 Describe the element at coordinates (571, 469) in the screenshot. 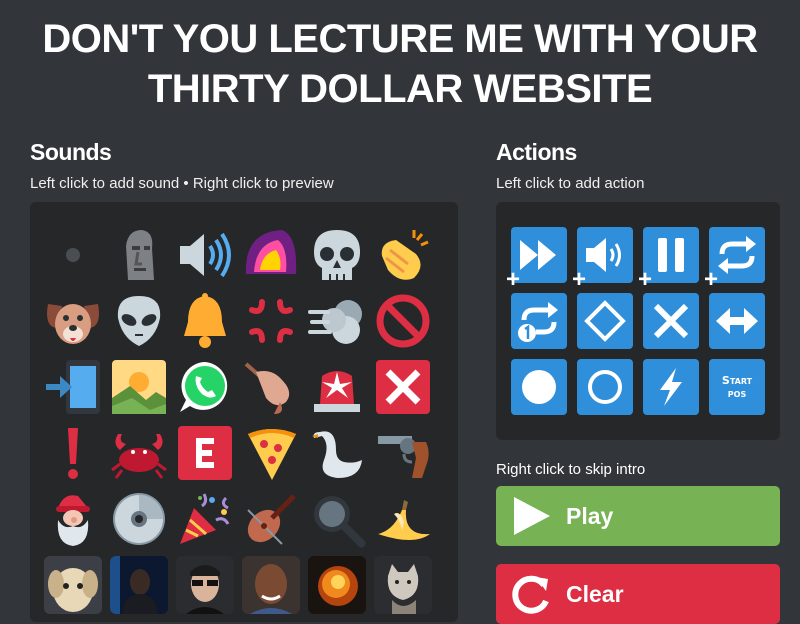

I see `skip-intro-hint: Right click to skip intro` at that location.